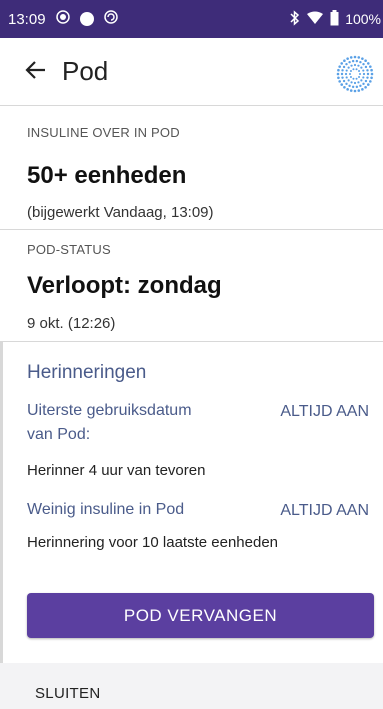 Image resolution: width=383 pixels, height=709 pixels. I want to click on status-time: 13:09, so click(27, 19).